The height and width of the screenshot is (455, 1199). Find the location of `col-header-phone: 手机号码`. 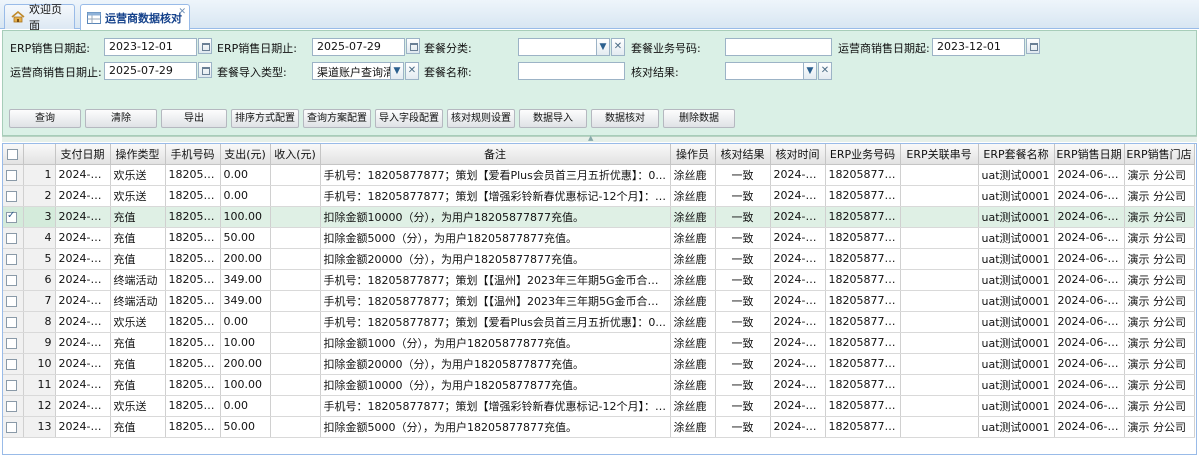

col-header-phone: 手机号码 is located at coordinates (193, 154).